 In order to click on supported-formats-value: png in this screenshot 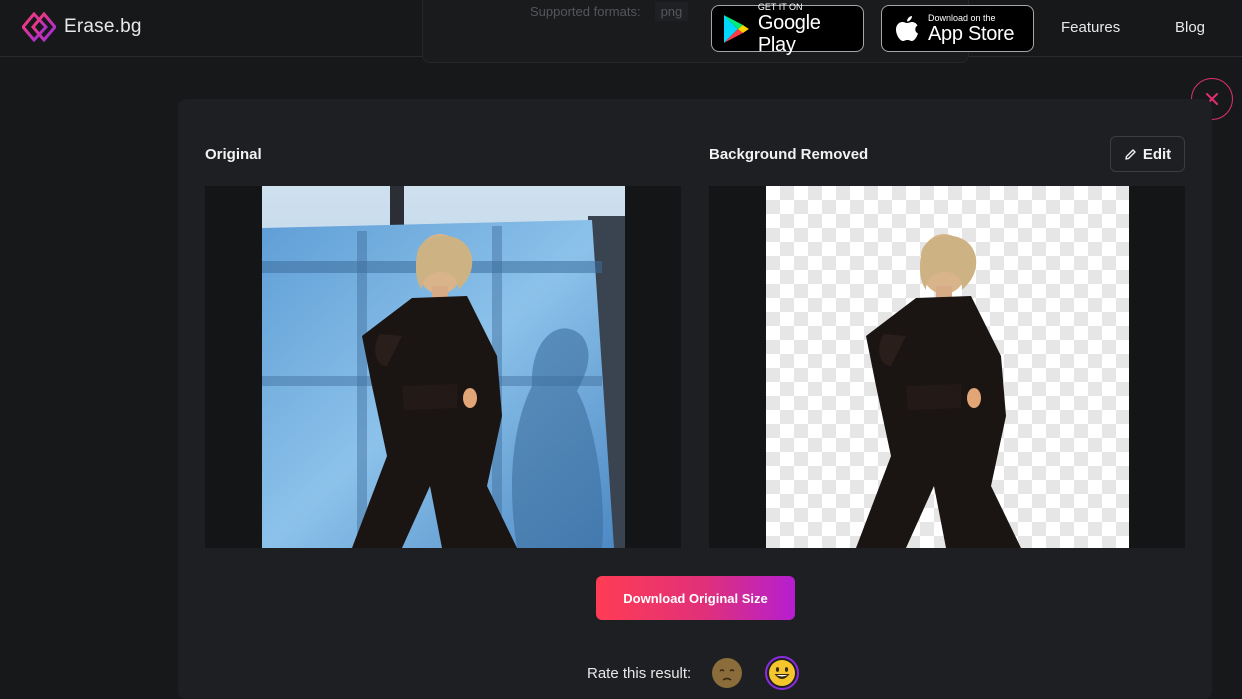, I will do `click(671, 11)`.